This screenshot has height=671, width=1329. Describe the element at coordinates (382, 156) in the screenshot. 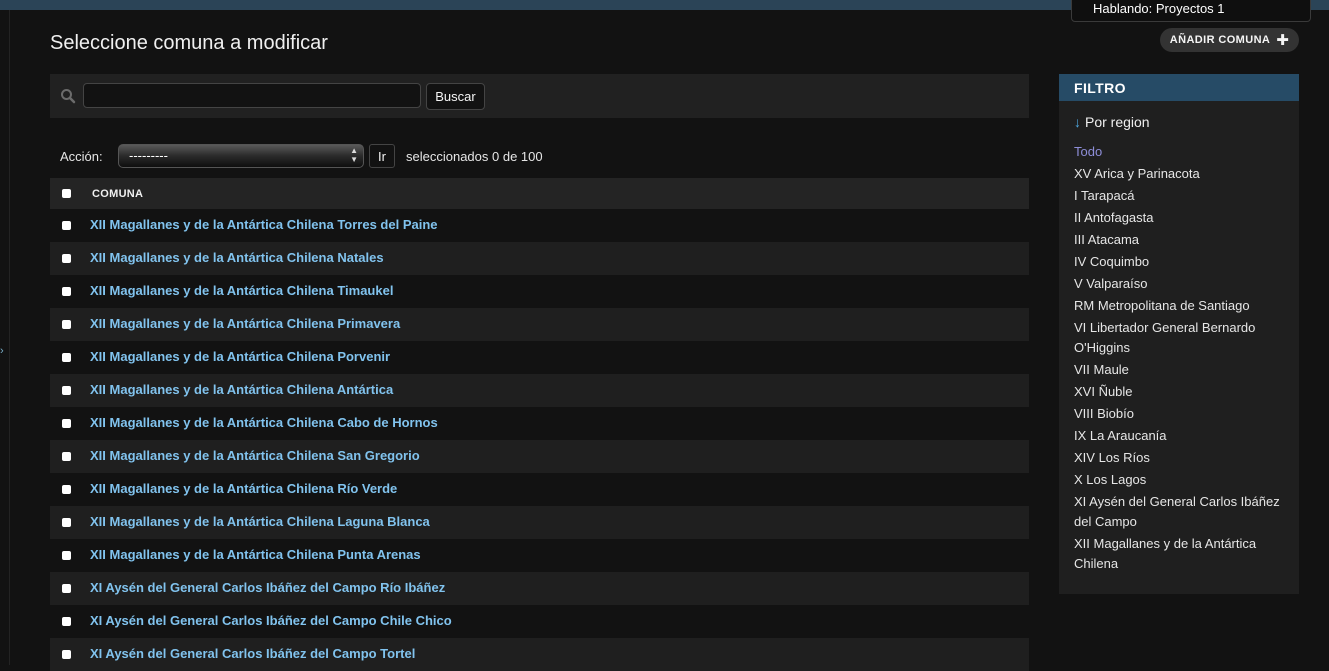

I see `go-button: Ir` at that location.